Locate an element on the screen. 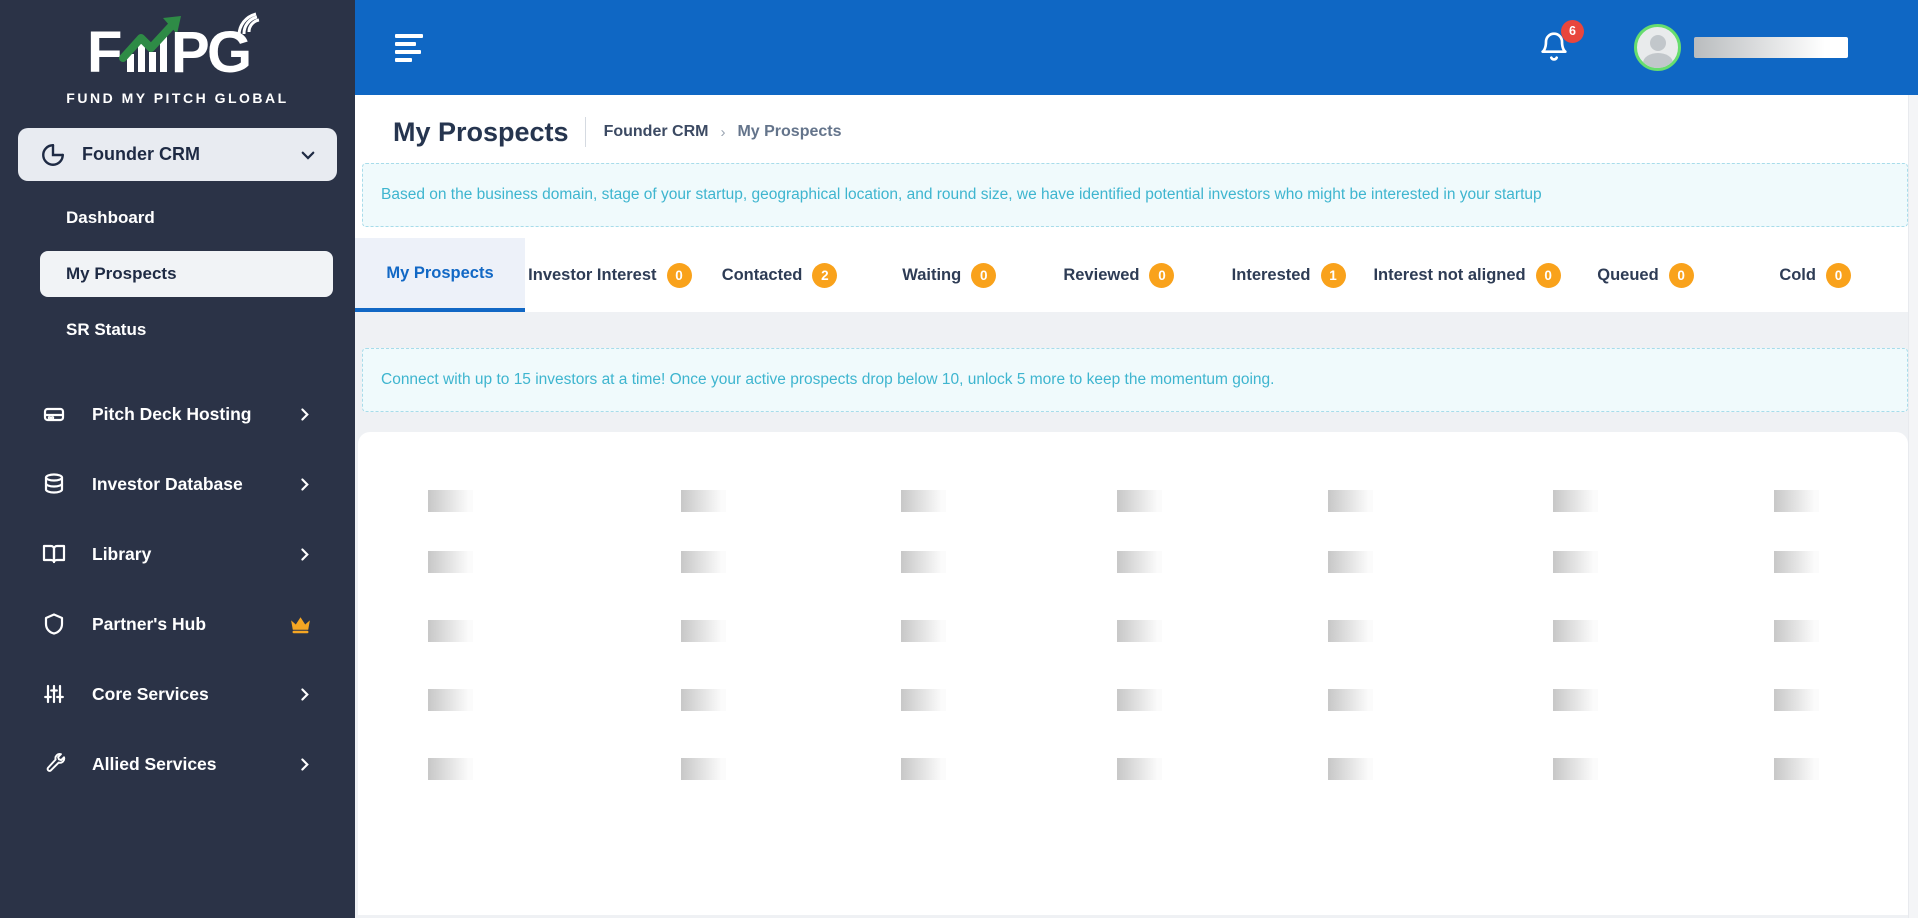  pie-chart-icon is located at coordinates (53, 155).